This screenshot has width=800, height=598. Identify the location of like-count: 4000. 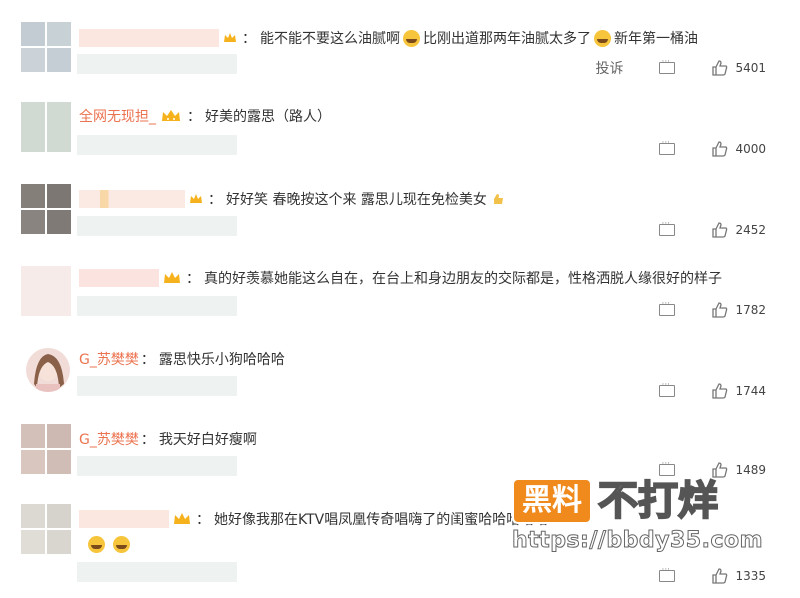
(750, 149).